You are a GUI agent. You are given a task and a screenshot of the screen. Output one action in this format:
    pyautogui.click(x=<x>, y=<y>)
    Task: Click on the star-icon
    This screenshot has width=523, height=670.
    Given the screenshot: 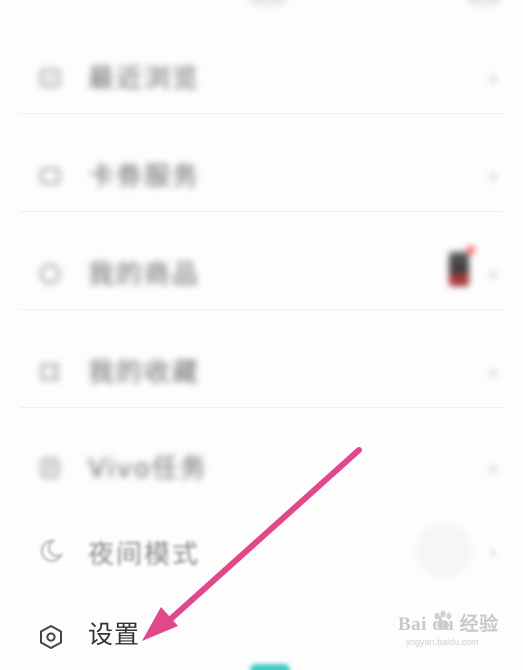 What is the action you would take?
    pyautogui.click(x=50, y=372)
    